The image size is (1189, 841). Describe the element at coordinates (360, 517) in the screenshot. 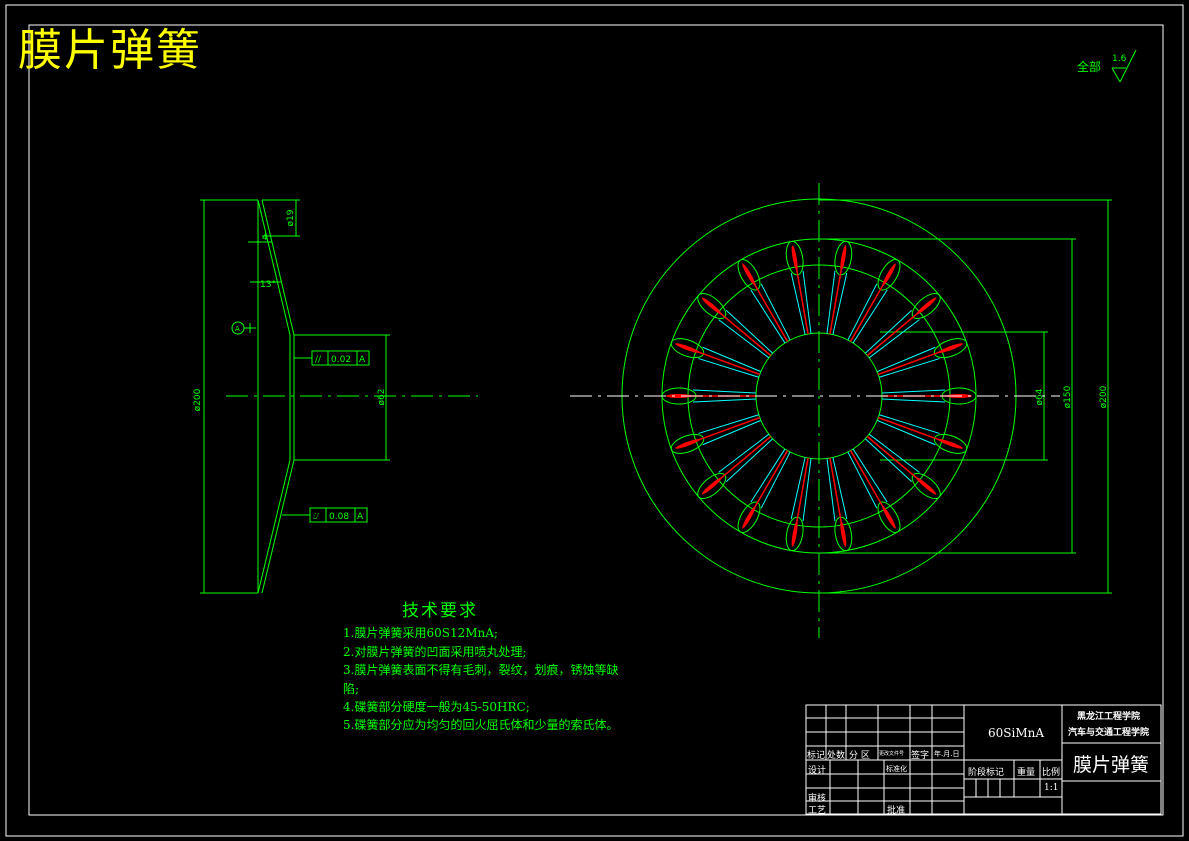

I see `tolerance-2-datum: A` at that location.